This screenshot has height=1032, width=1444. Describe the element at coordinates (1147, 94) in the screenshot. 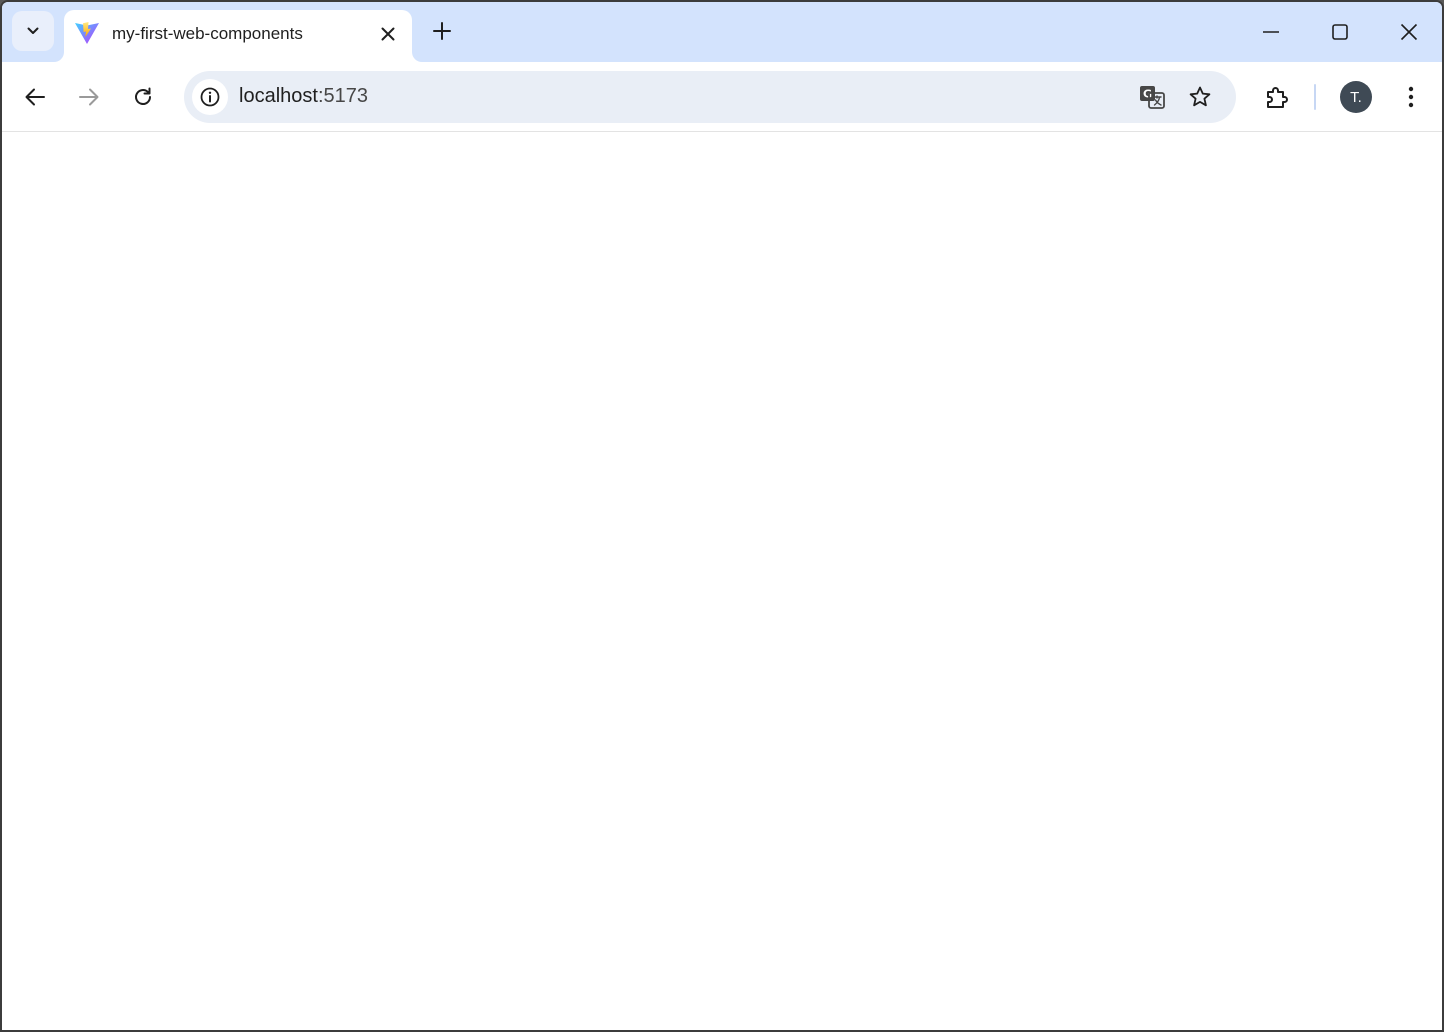

I see `svg-text: G` at that location.